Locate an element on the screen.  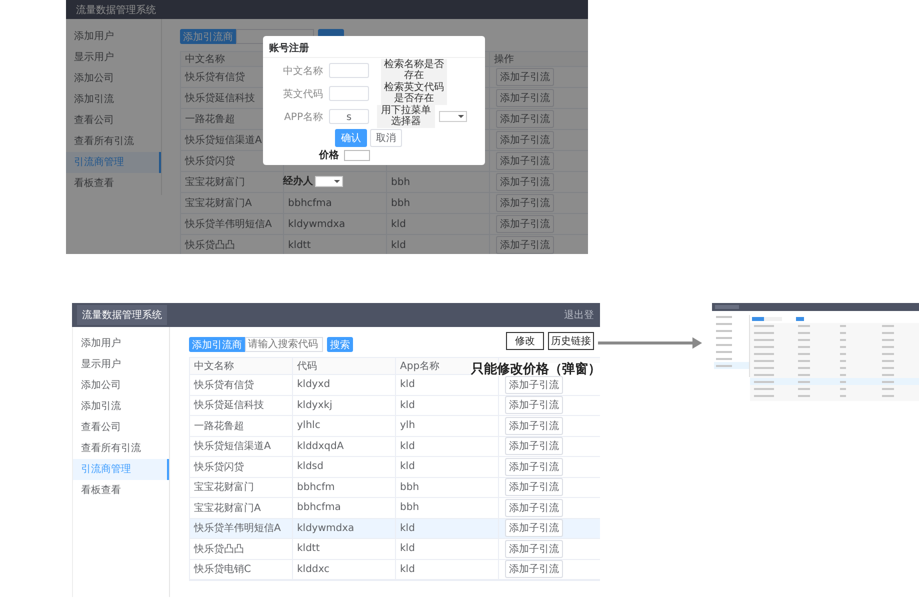
price-label: 价格 is located at coordinates (329, 155).